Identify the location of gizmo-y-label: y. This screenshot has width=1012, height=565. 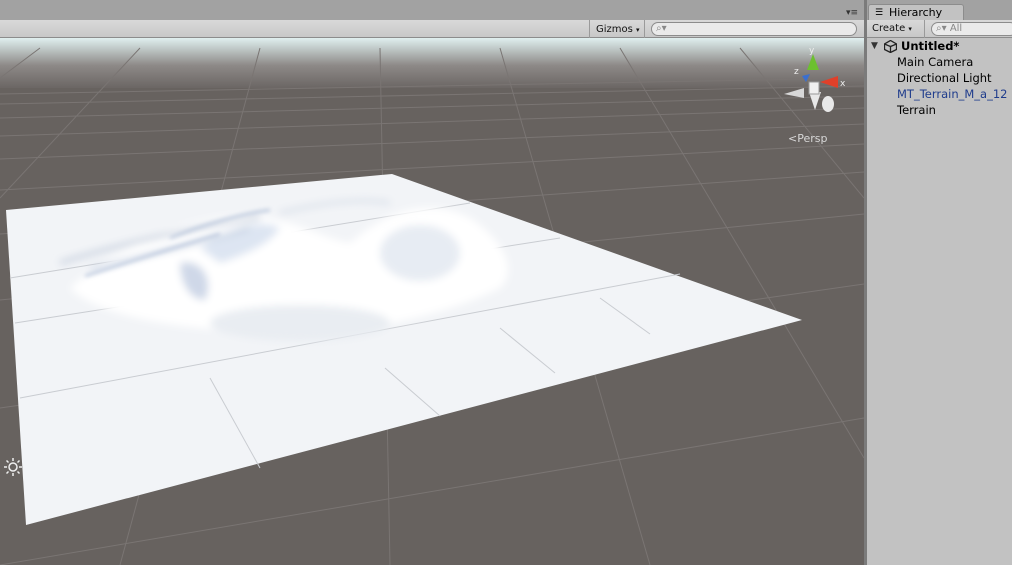
(812, 51).